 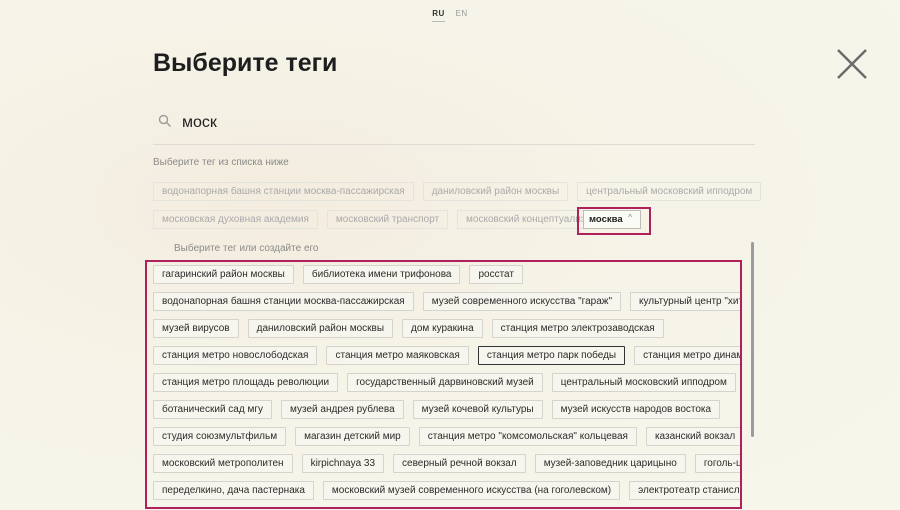 I want to click on tag-chip: музей кочевой культуры, so click(x=477, y=409).